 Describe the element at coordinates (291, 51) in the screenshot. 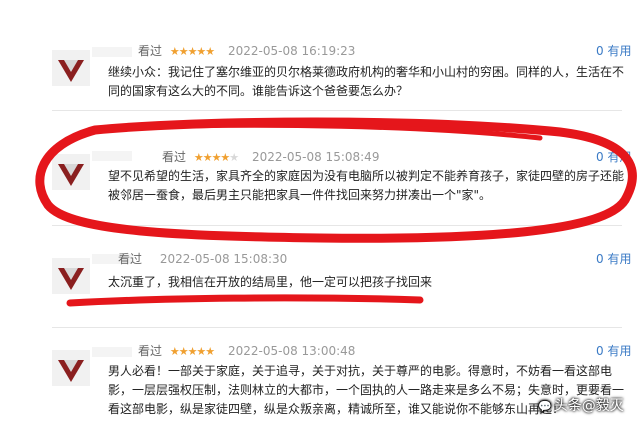

I see `review-time: 2022-05-08 16:19:23` at that location.